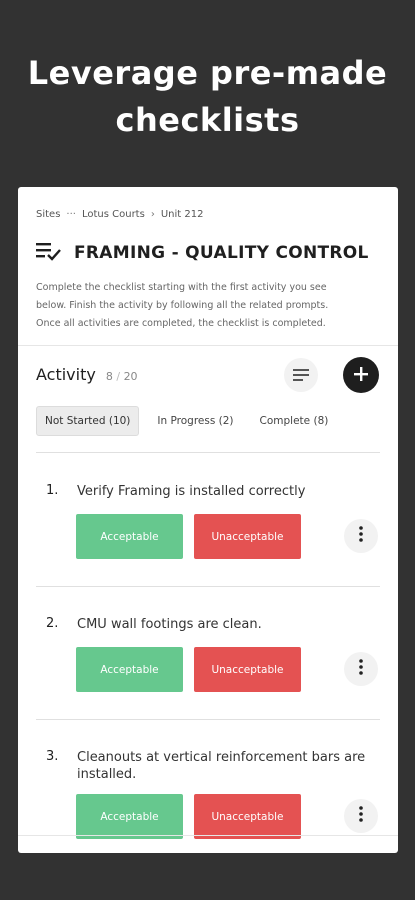 Image resolution: width=415 pixels, height=900 pixels. What do you see at coordinates (113, 214) in the screenshot?
I see `breadcrumb-lotus-courts: Lotus Courts` at bounding box center [113, 214].